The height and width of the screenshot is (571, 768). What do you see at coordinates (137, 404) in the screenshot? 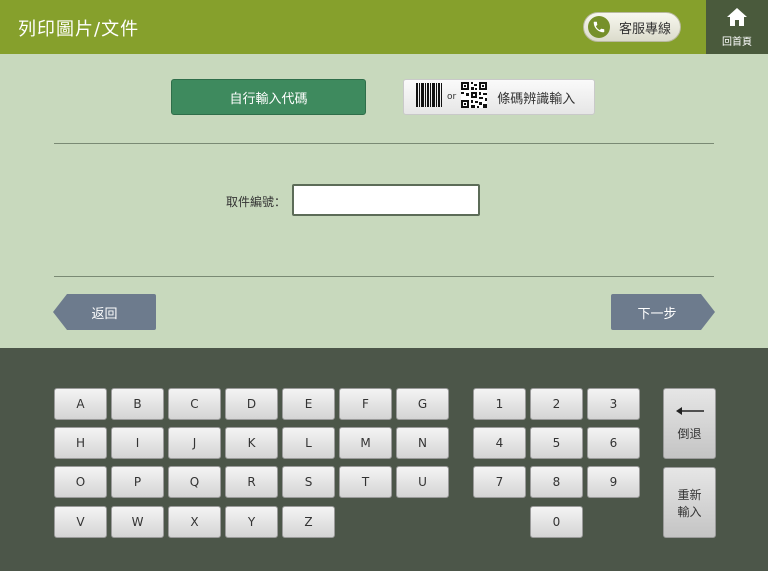
I see `key-b: B` at bounding box center [137, 404].